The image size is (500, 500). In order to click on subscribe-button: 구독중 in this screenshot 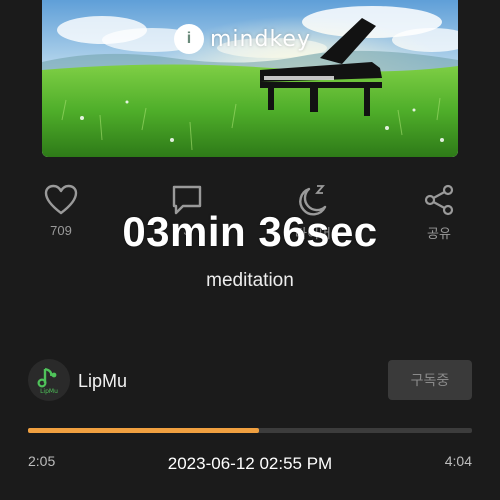, I will do `click(430, 380)`.